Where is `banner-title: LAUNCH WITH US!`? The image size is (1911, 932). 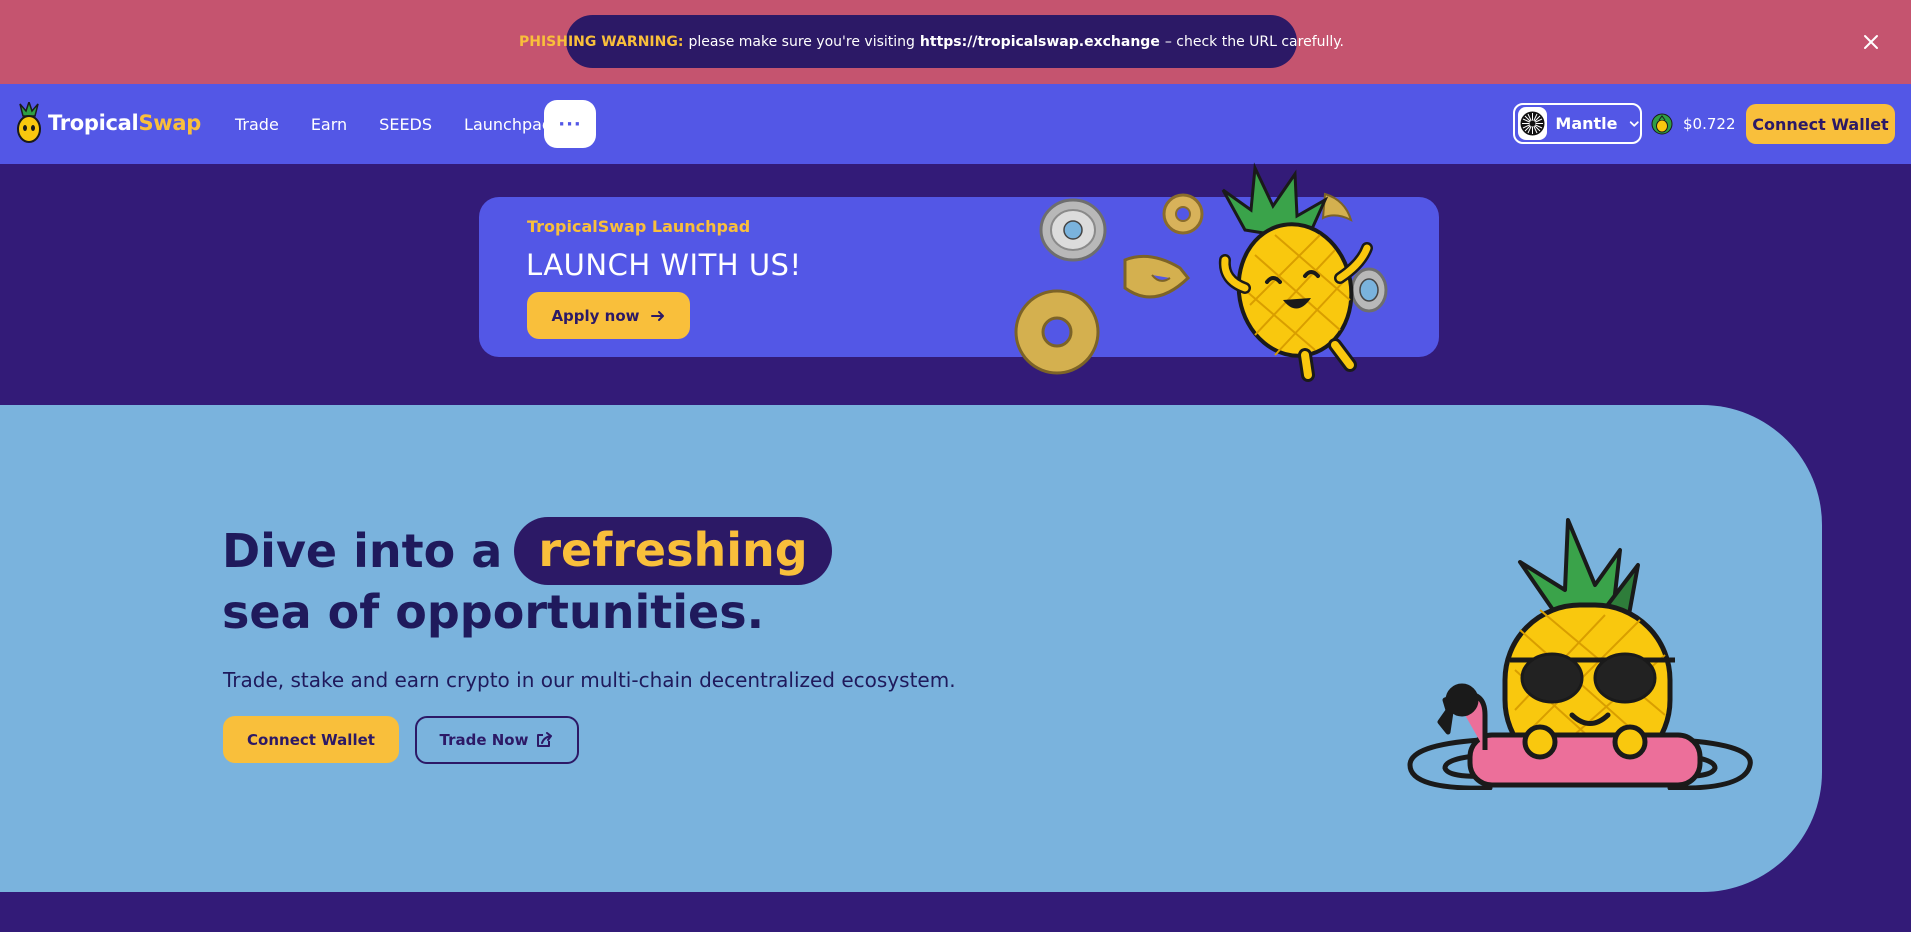 banner-title: LAUNCH WITH US! is located at coordinates (664, 265).